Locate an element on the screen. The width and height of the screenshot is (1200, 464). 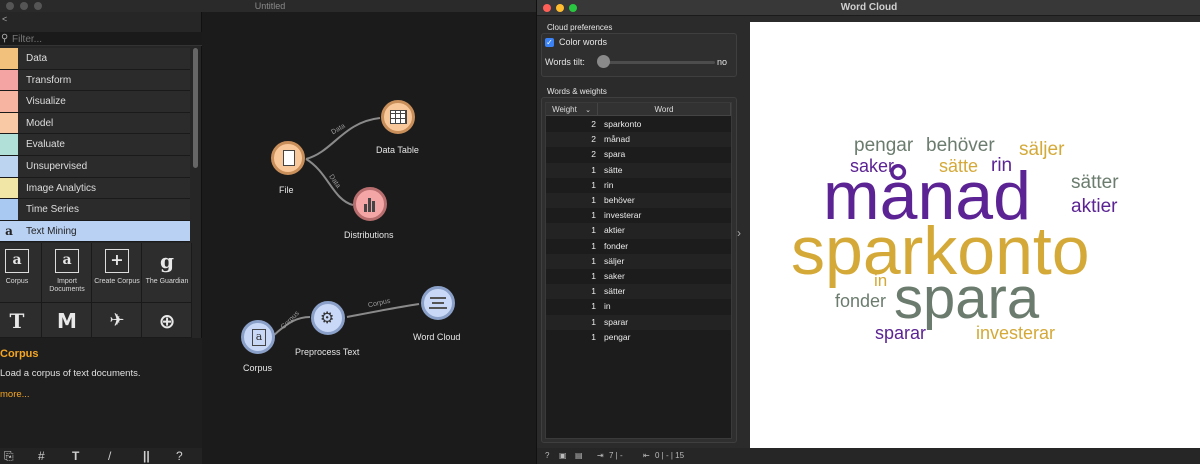
widget-create-corpus: + Create Corpus is located at coordinates (117, 273).